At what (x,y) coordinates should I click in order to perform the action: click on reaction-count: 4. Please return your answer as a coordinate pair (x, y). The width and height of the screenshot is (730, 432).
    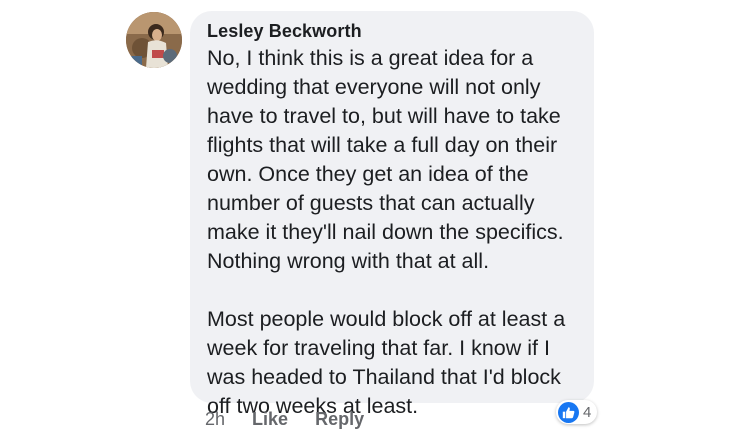
    Looking at the image, I should click on (587, 412).